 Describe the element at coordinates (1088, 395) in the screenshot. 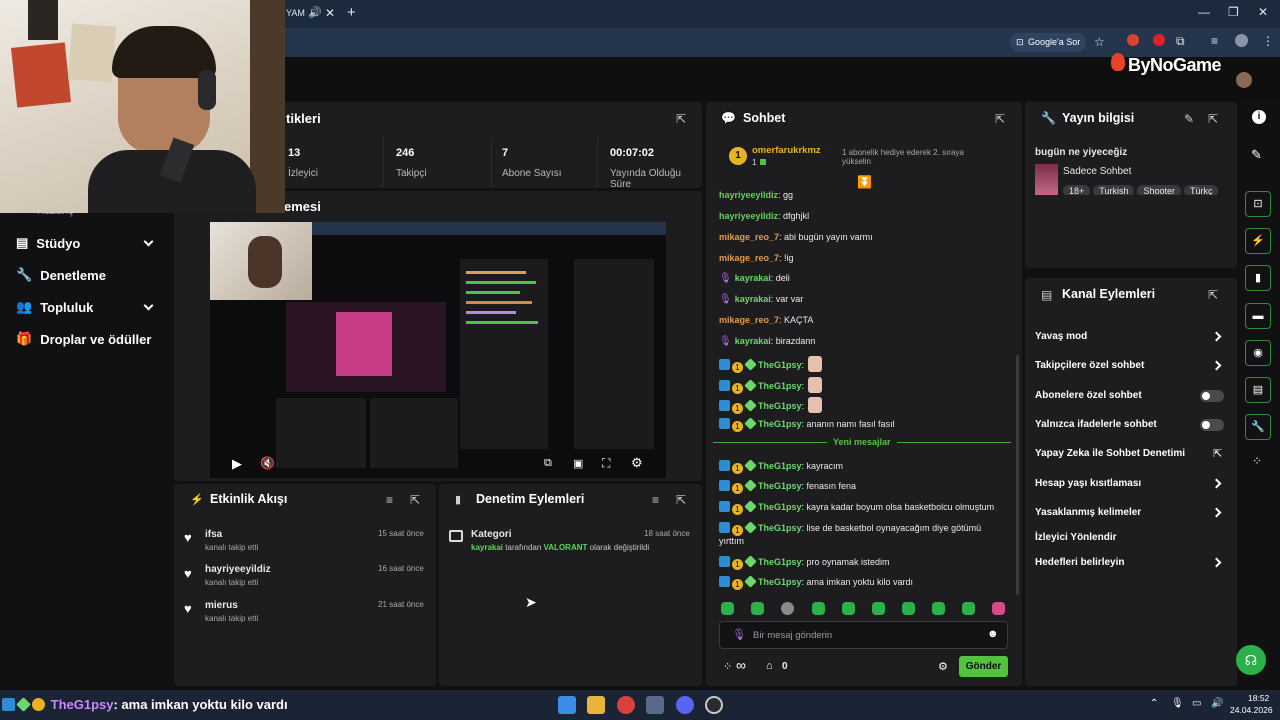

I see `channel-action-3: Abonelere özel sohbet` at that location.